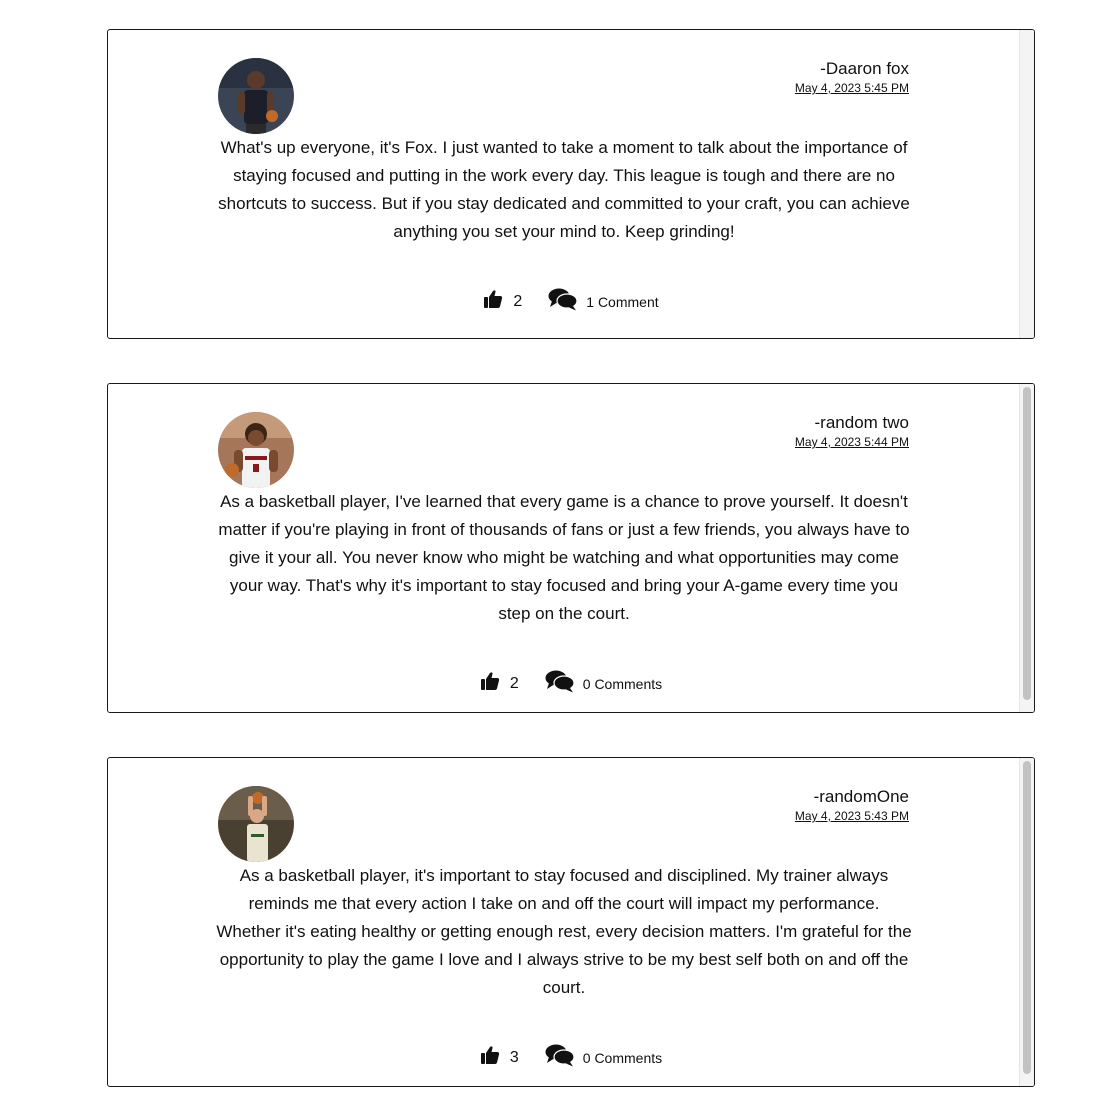 The width and height of the screenshot is (1093, 1106). What do you see at coordinates (514, 1057) in the screenshot?
I see `like-count: 3` at bounding box center [514, 1057].